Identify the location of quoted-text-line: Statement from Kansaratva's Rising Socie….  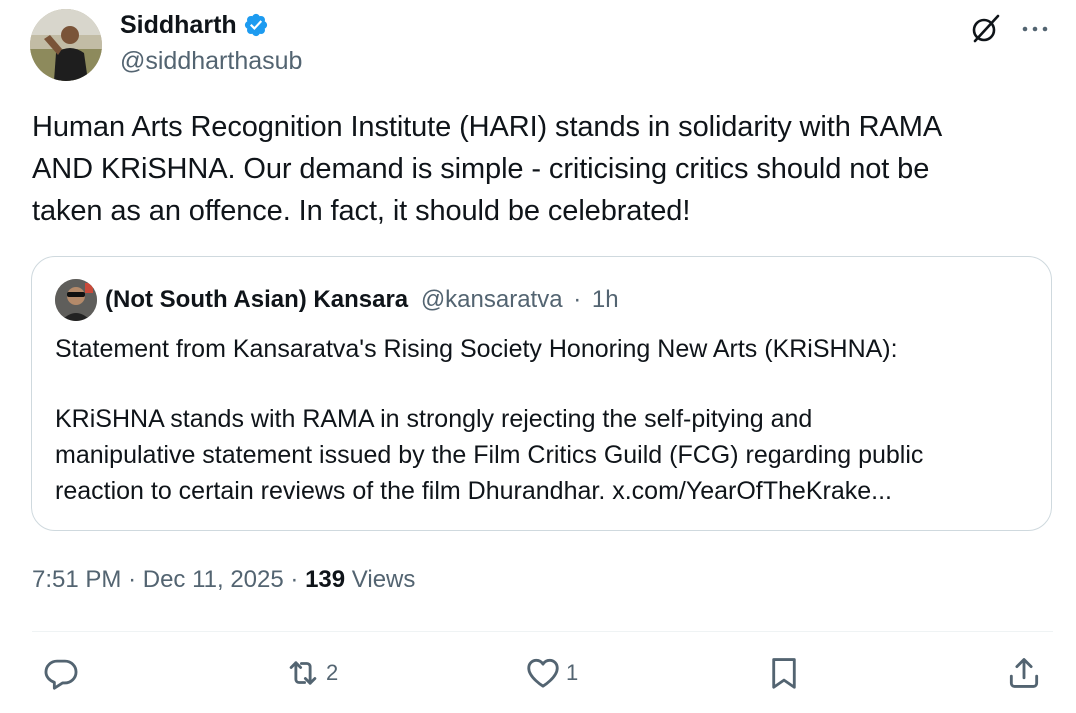
(476, 349).